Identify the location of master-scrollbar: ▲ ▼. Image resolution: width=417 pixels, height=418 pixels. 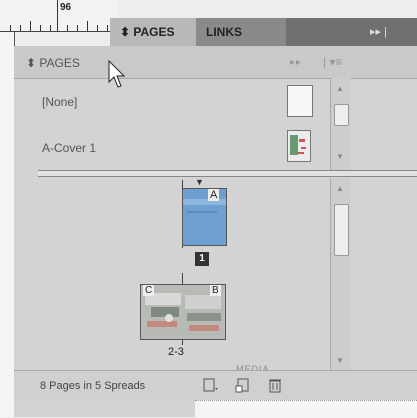
(340, 124).